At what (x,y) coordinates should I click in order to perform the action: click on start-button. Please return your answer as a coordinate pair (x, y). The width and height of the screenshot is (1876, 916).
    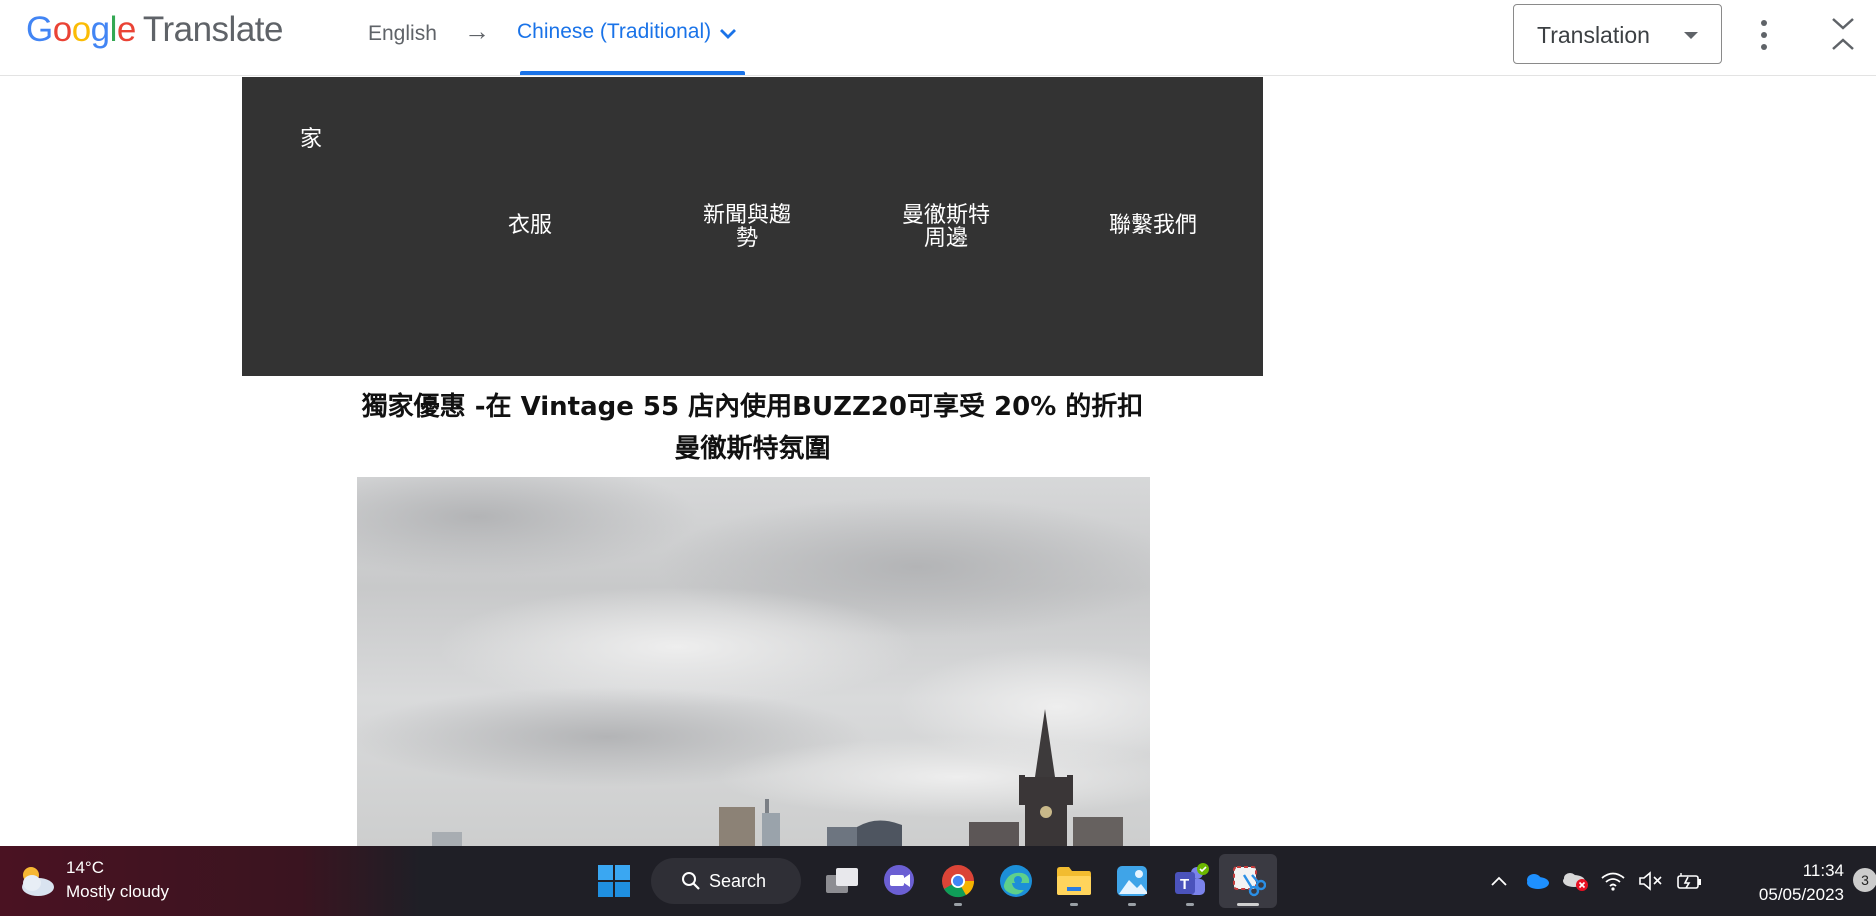
    Looking at the image, I should click on (614, 881).